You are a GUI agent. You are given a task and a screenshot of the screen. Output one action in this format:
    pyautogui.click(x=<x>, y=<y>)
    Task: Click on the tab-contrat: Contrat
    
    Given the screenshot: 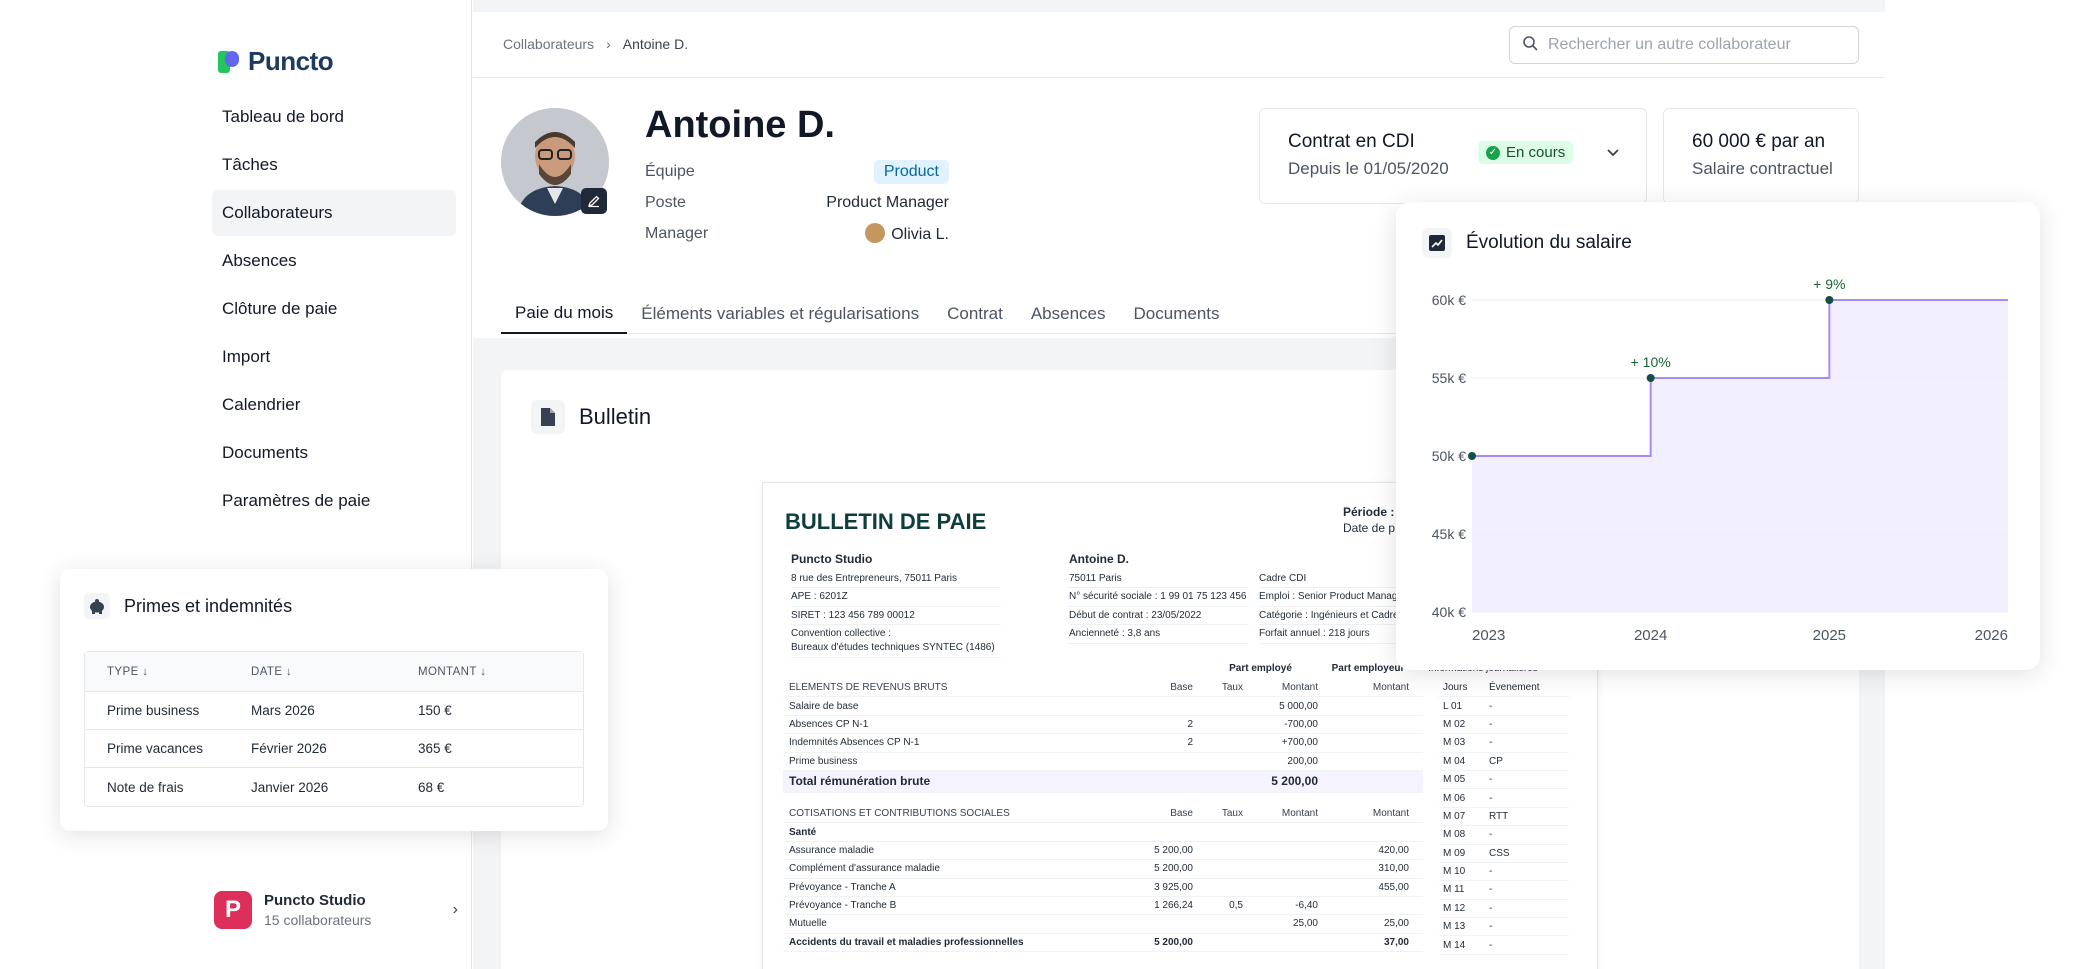 What is the action you would take?
    pyautogui.click(x=975, y=314)
    